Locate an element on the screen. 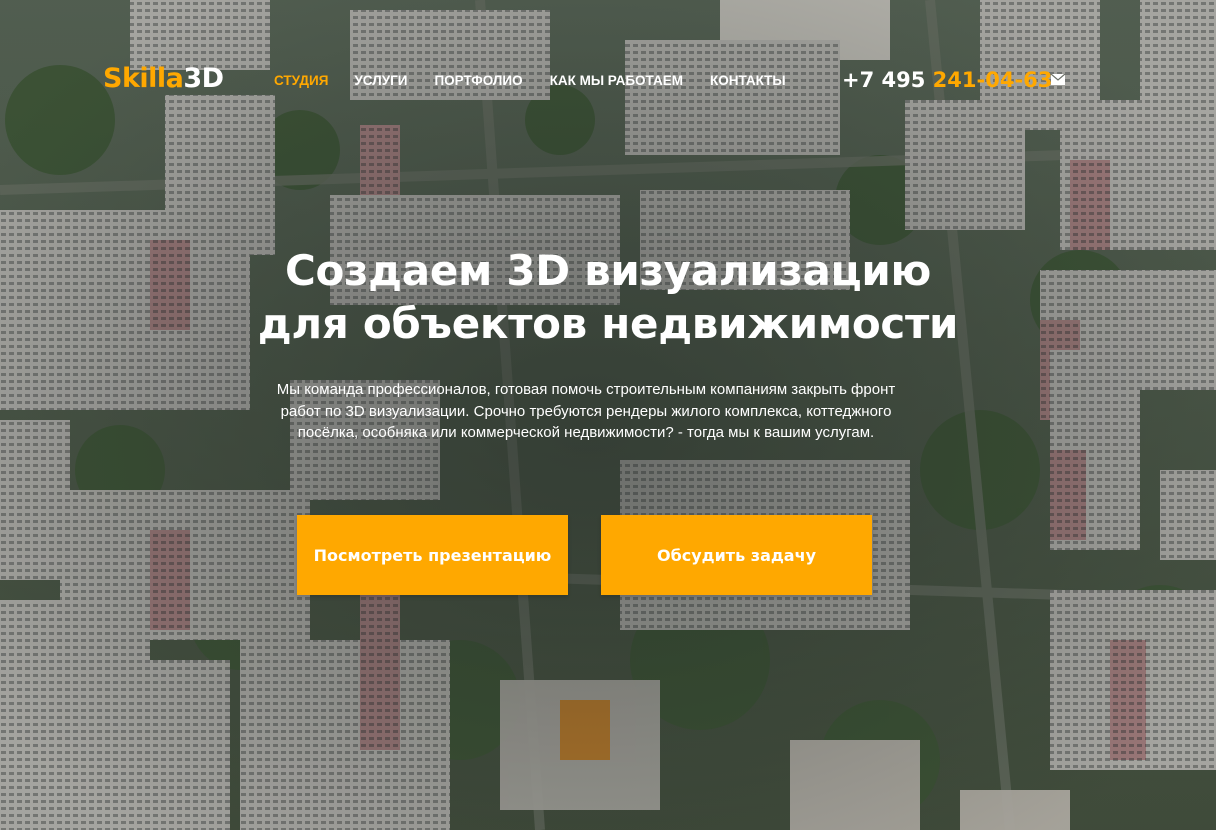  logo-text-secondary: 3D is located at coordinates (203, 78).